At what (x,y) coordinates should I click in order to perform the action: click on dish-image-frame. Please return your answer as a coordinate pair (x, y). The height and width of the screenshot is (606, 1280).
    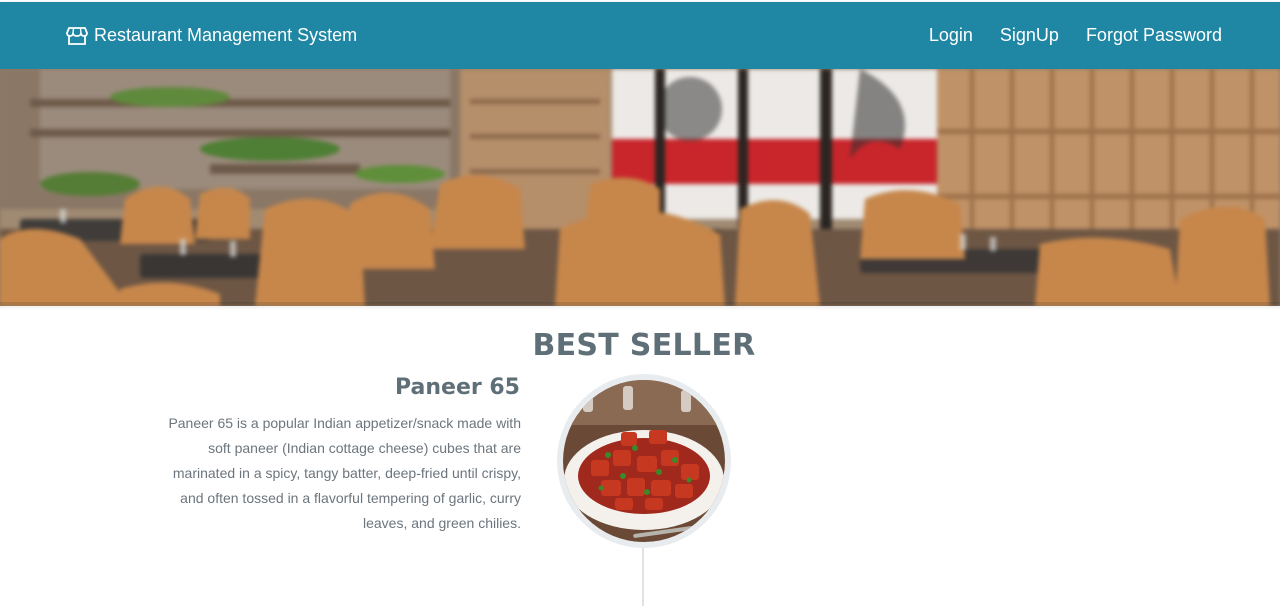
    Looking at the image, I should click on (644, 461).